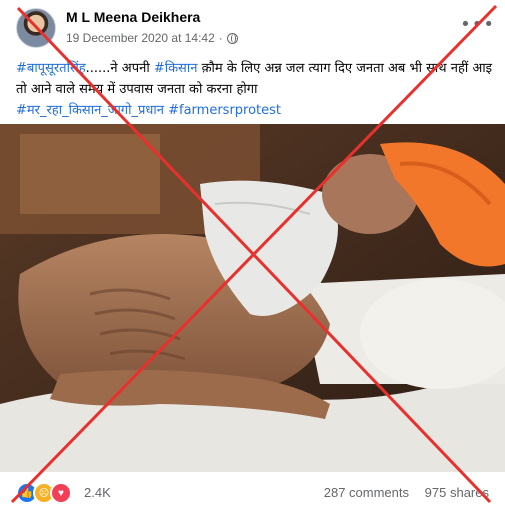  What do you see at coordinates (232, 38) in the screenshot?
I see `globe-icon` at bounding box center [232, 38].